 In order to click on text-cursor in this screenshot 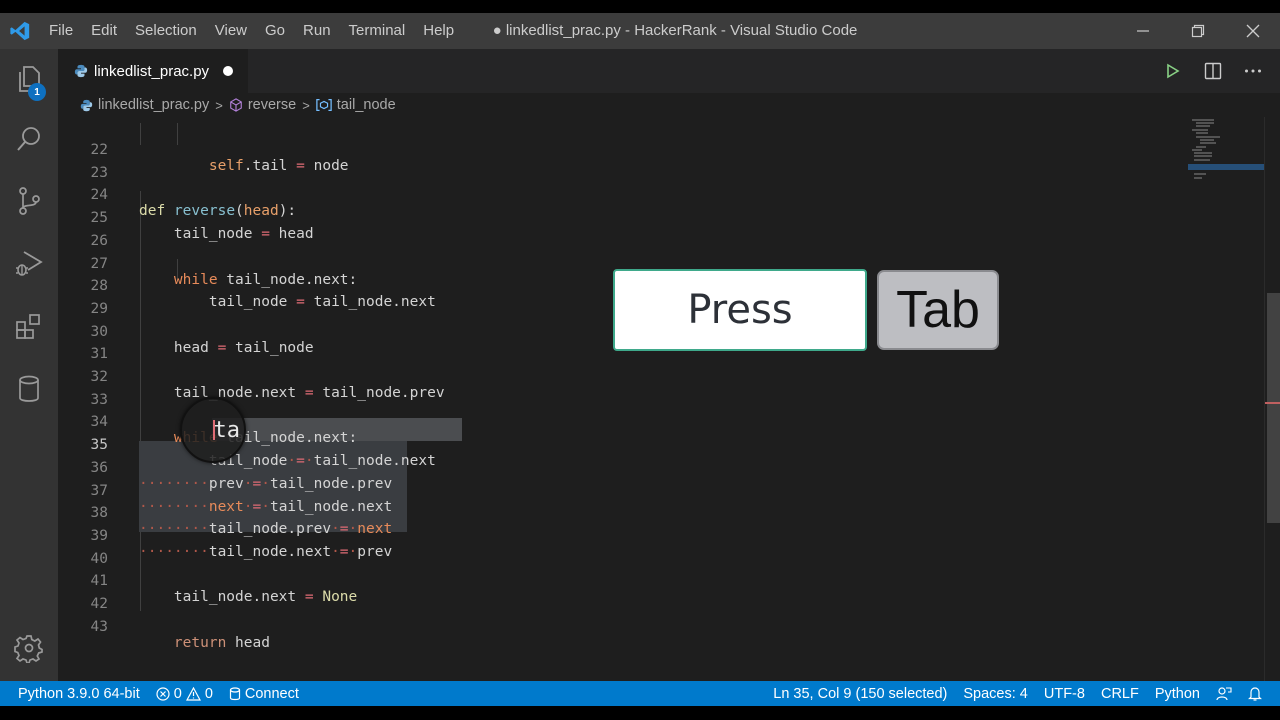, I will do `click(214, 430)`.